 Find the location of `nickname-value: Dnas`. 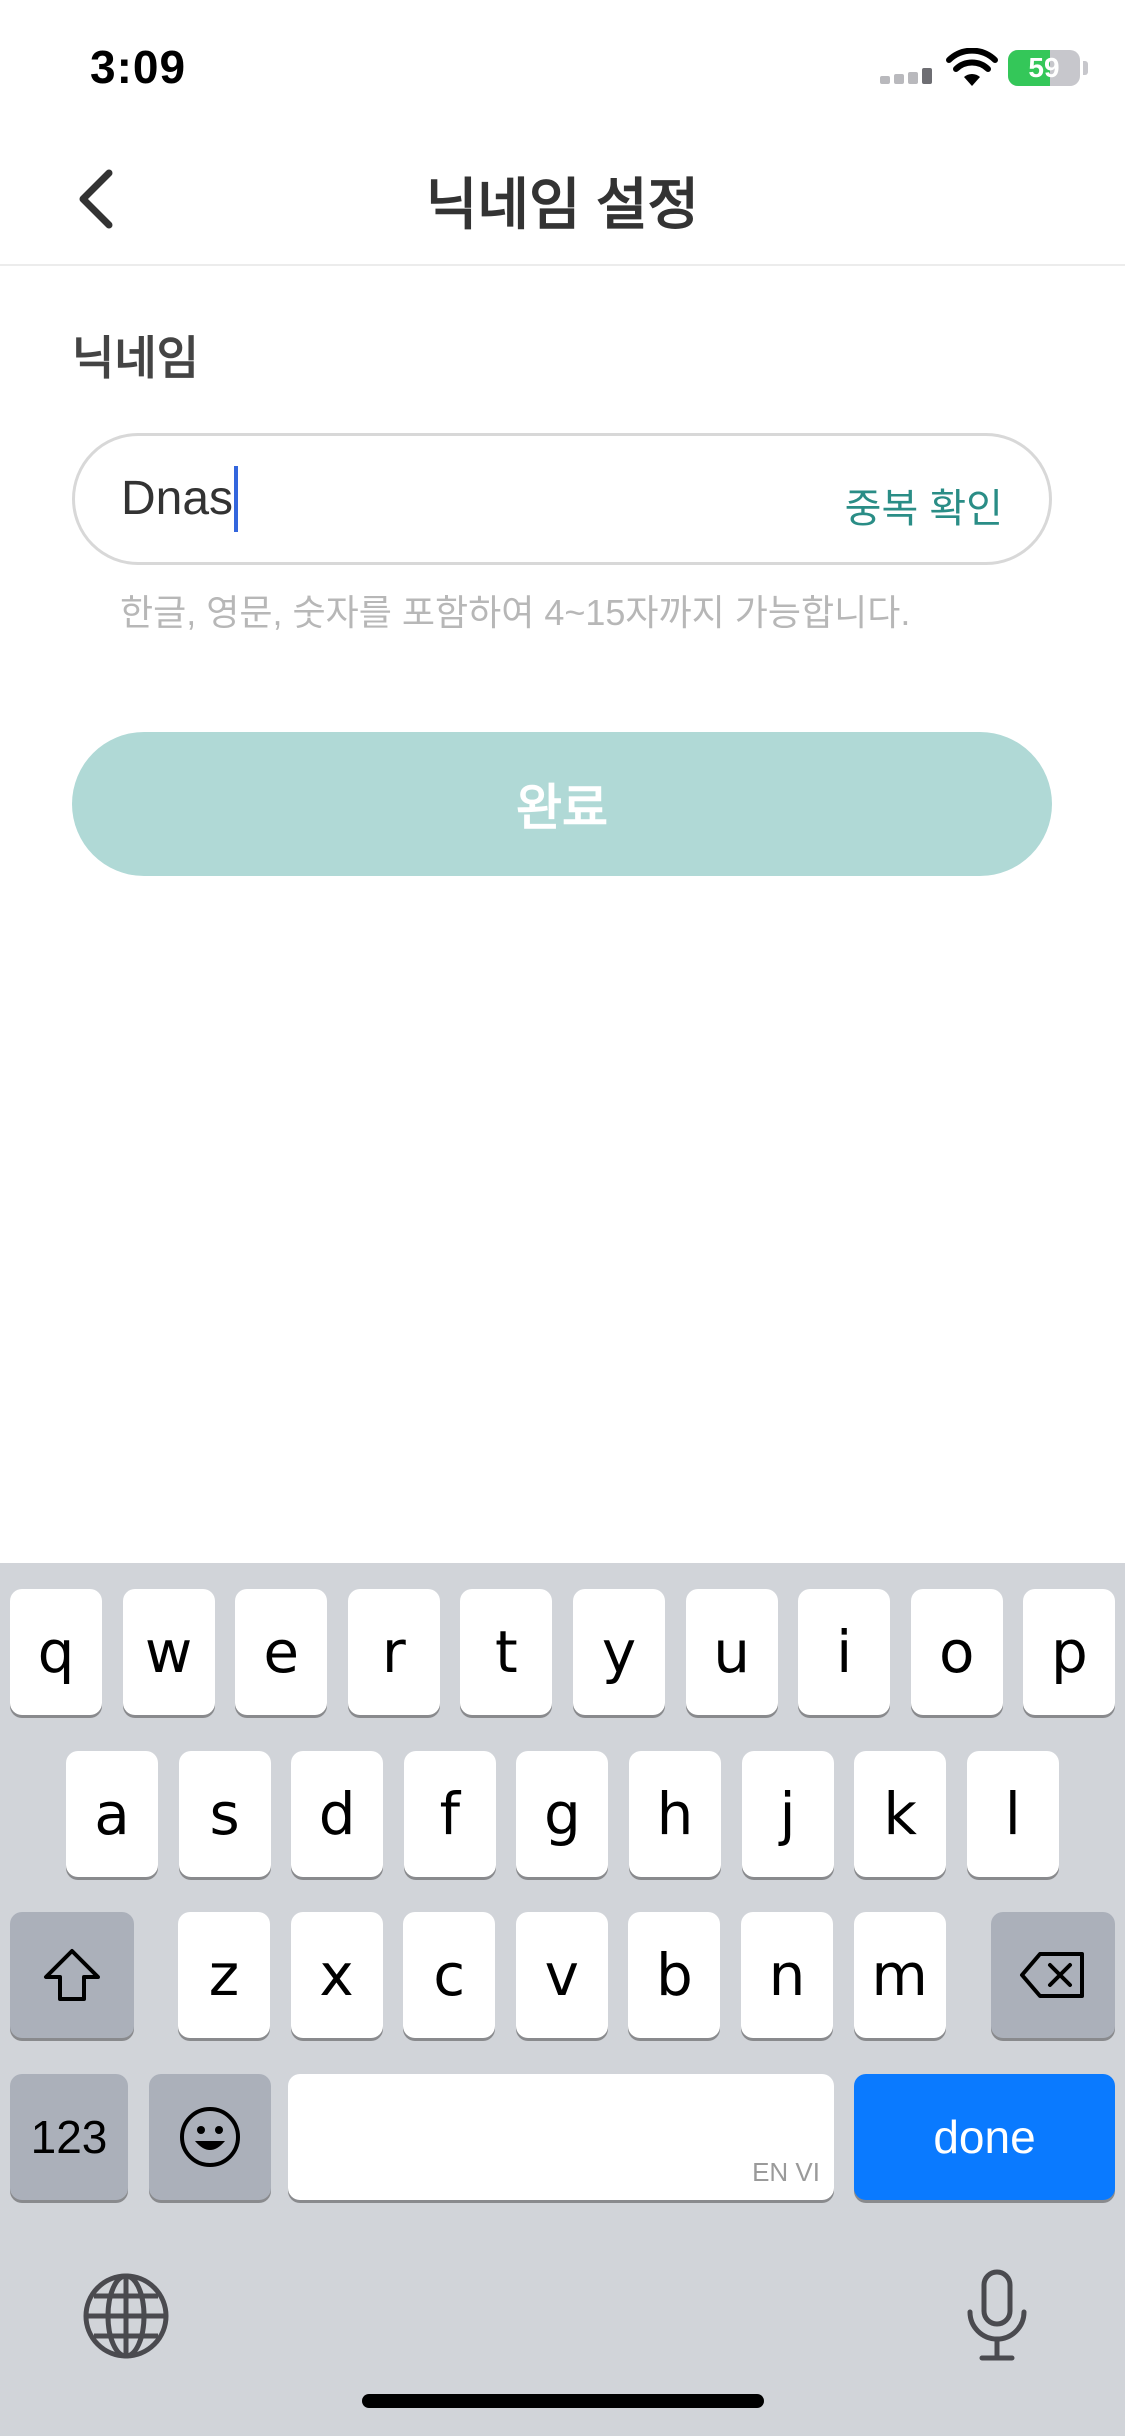

nickname-value: Dnas is located at coordinates (177, 498).